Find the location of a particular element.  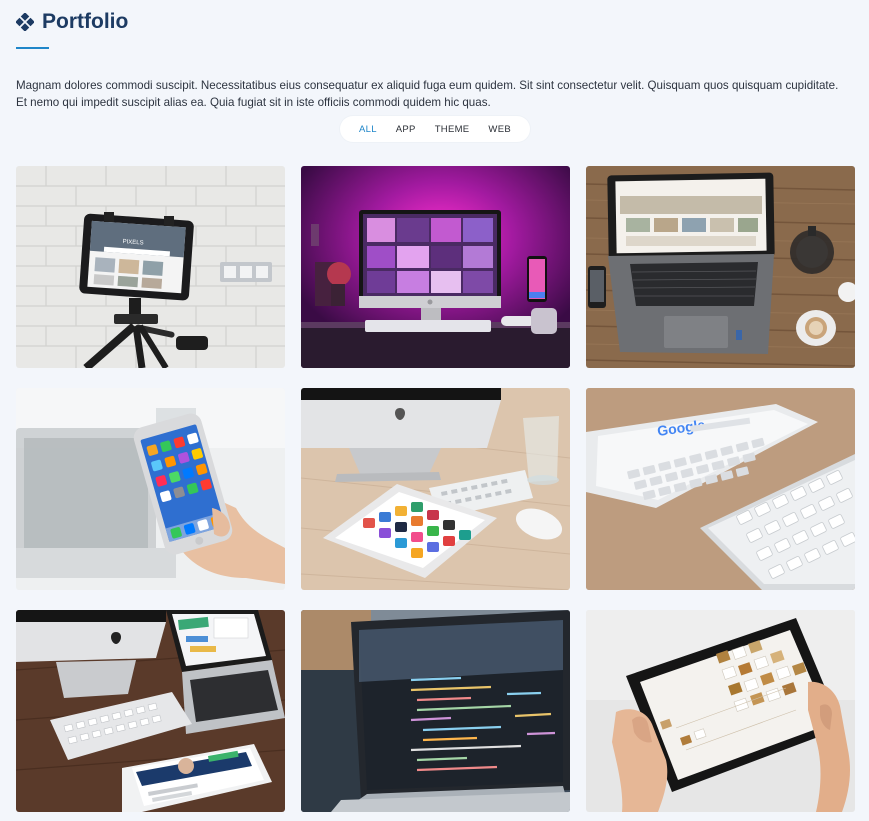

tablet-tripod-image: PIXELS is located at coordinates (150, 267).